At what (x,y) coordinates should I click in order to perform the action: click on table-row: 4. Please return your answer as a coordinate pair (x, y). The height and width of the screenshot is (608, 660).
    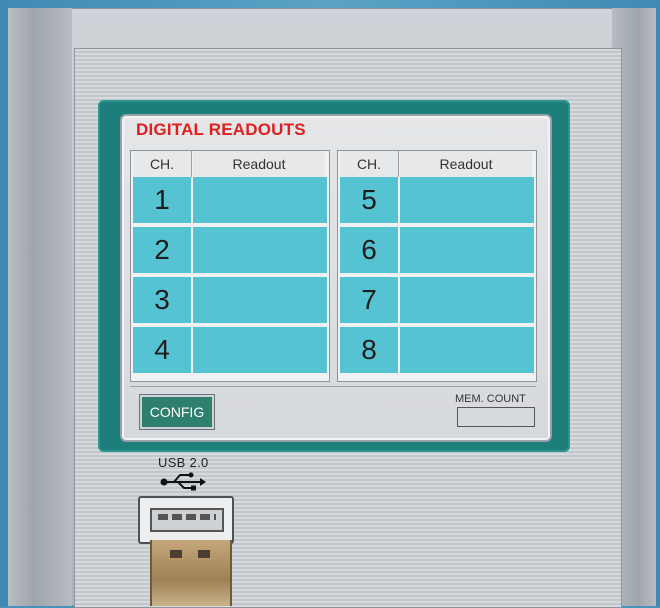
    Looking at the image, I should click on (230, 350).